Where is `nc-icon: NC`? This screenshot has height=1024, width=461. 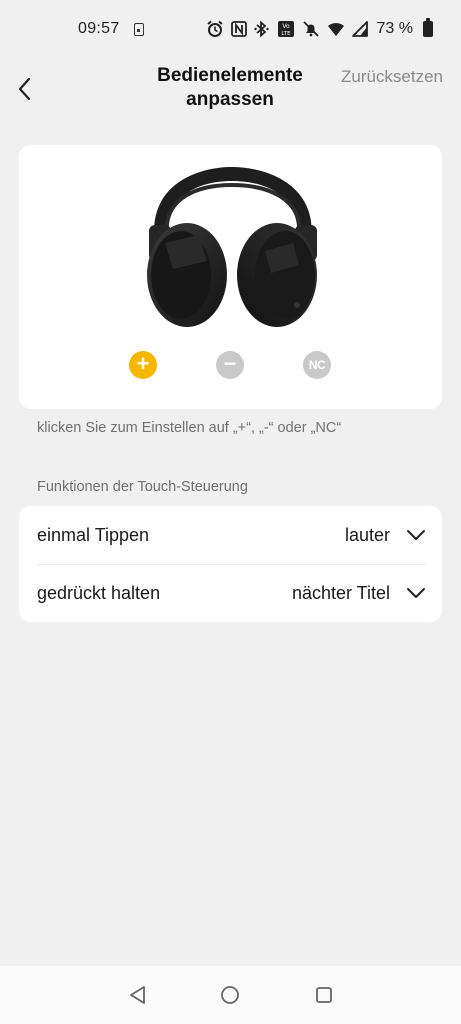
nc-icon: NC is located at coordinates (317, 365).